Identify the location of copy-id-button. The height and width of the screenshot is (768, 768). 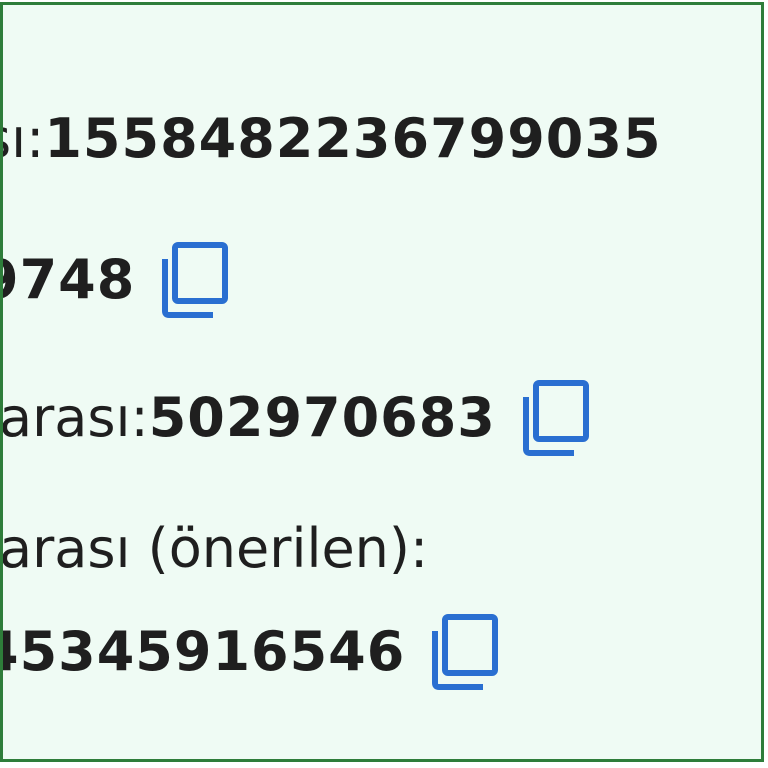
(195, 280).